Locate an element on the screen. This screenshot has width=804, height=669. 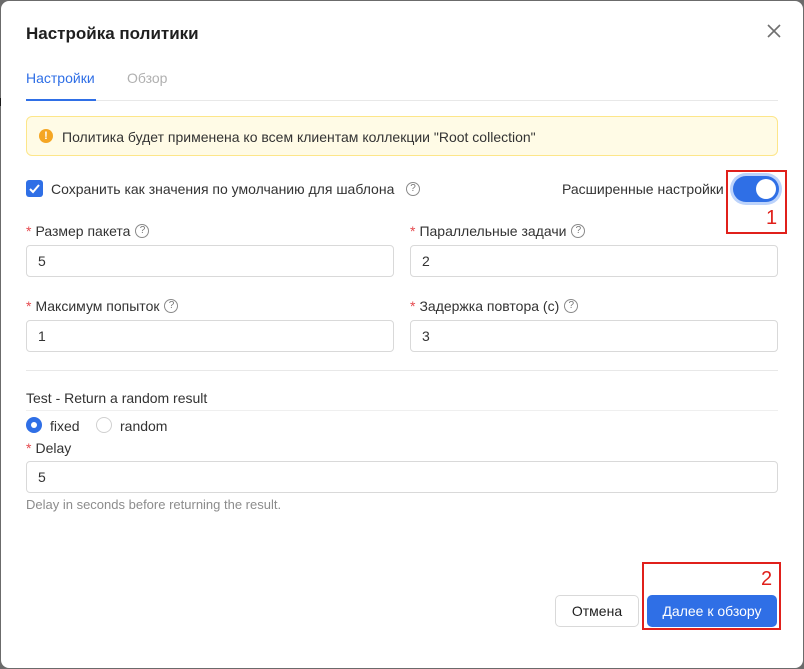
parallel-tasks-label: * Параллельные задачи ? is located at coordinates (498, 231).